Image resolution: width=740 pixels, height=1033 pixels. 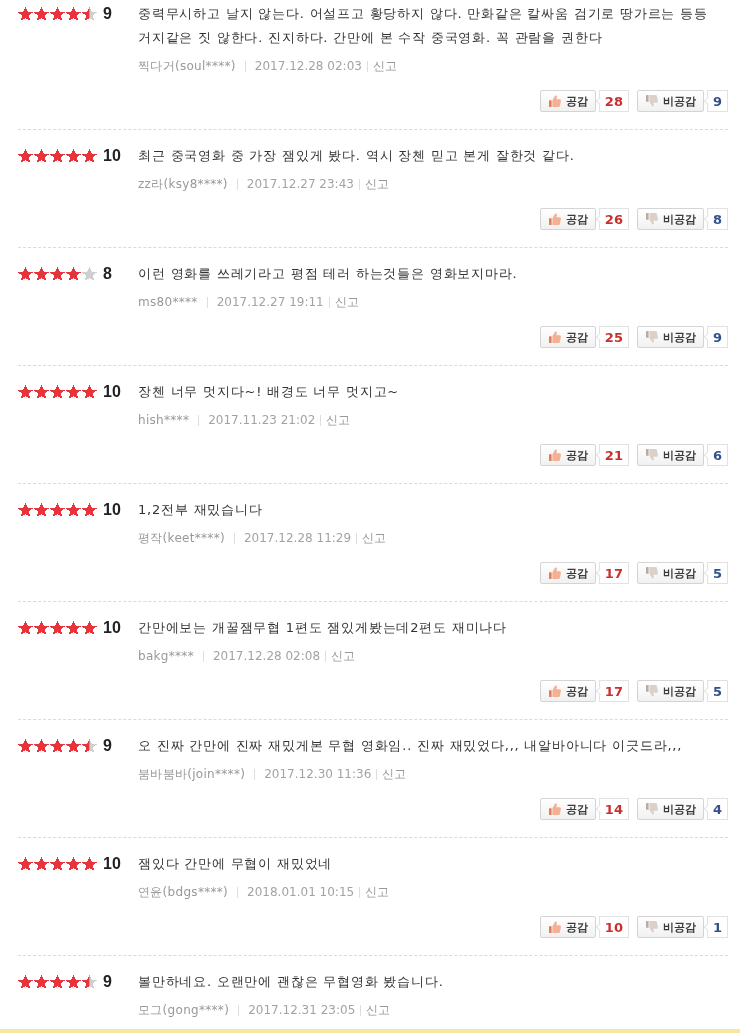 What do you see at coordinates (300, 184) in the screenshot?
I see `review-date: 2017.12.27 23:43` at bounding box center [300, 184].